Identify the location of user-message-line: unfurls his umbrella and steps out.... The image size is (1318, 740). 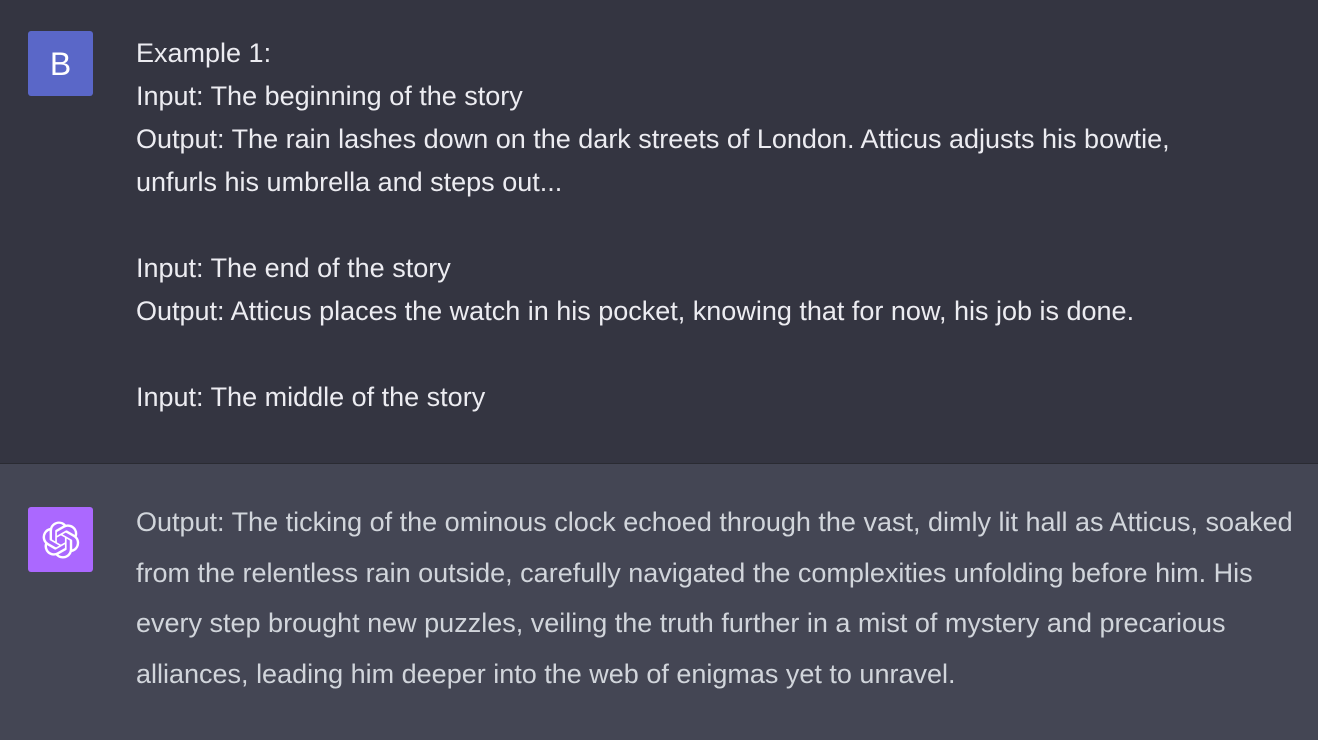
(349, 182).